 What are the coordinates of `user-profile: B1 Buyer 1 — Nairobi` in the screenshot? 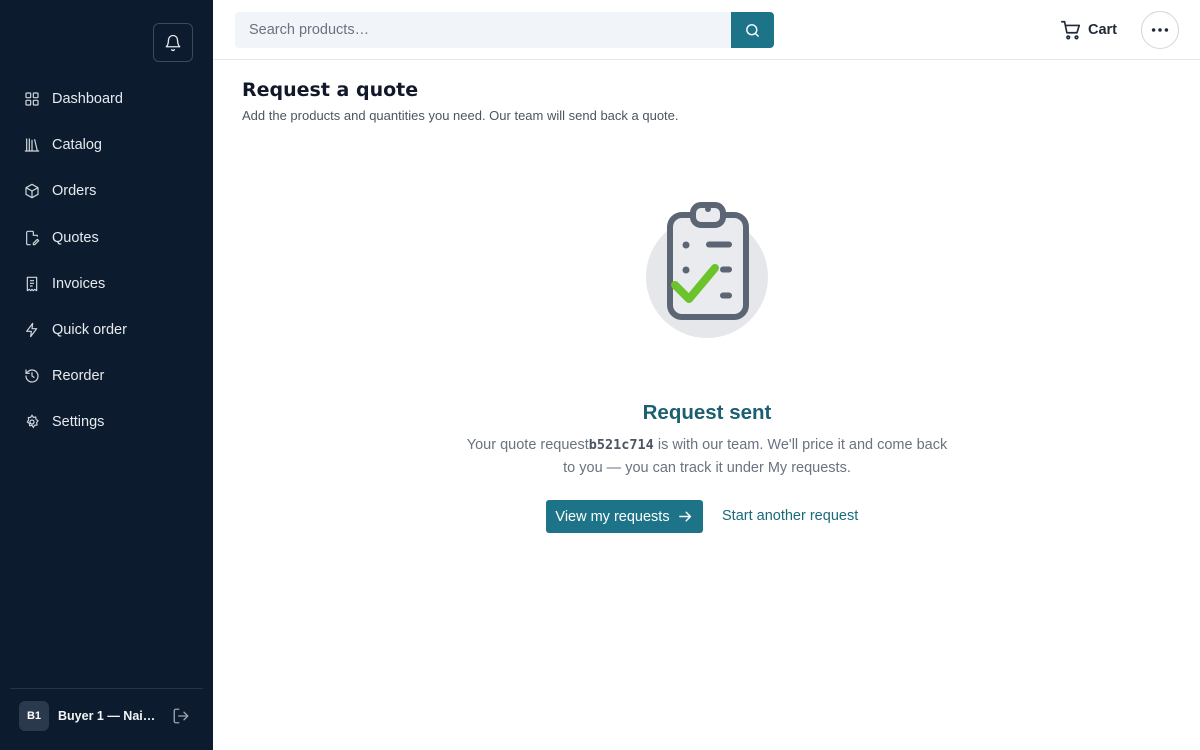 It's located at (88, 716).